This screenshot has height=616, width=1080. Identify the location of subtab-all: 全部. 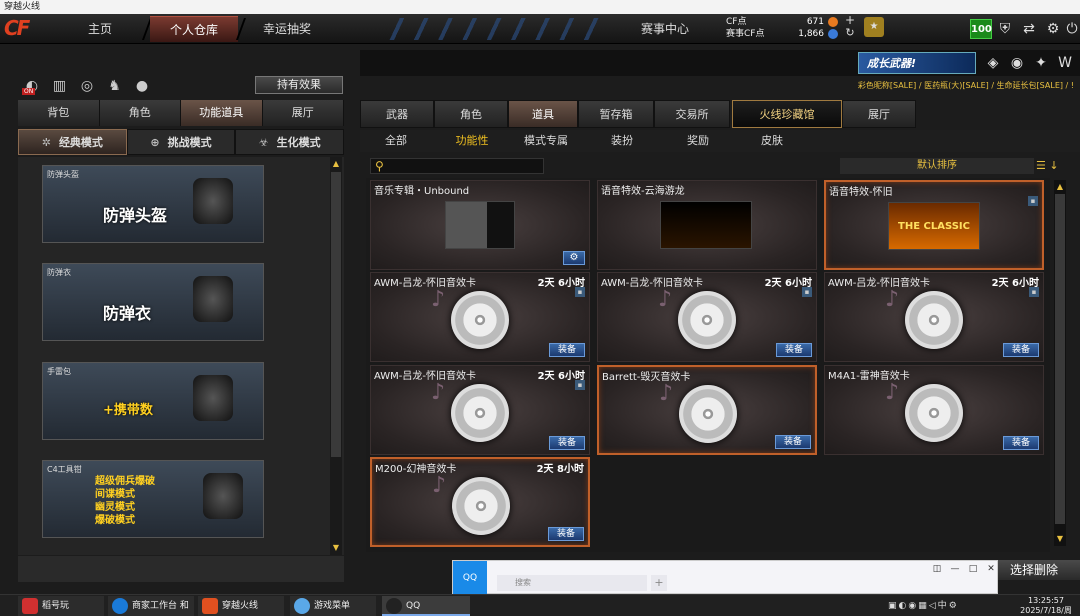
(396, 141).